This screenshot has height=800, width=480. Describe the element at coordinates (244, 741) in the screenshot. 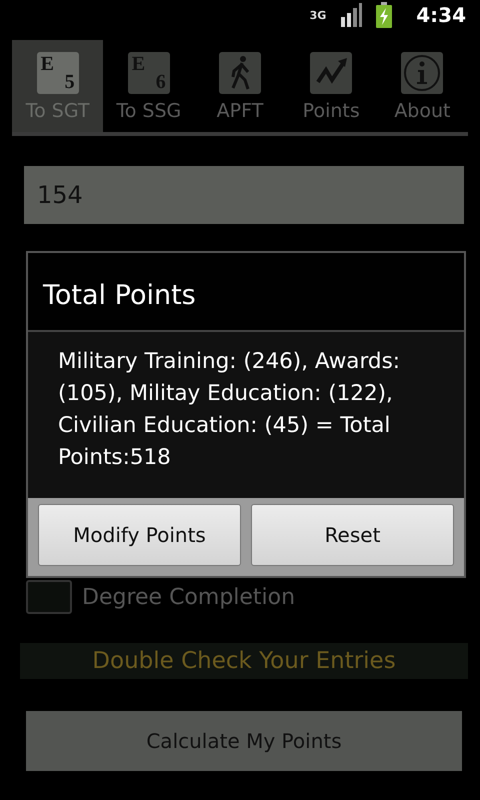

I see `calculate-button: Calculate My Points` at that location.